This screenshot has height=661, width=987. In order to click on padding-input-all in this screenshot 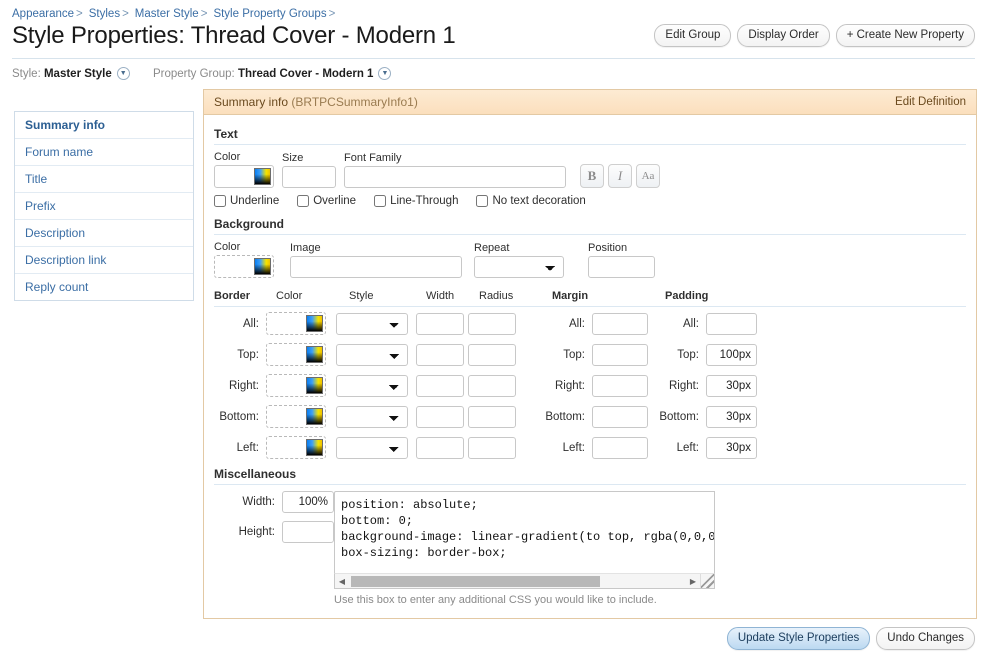, I will do `click(731, 323)`.